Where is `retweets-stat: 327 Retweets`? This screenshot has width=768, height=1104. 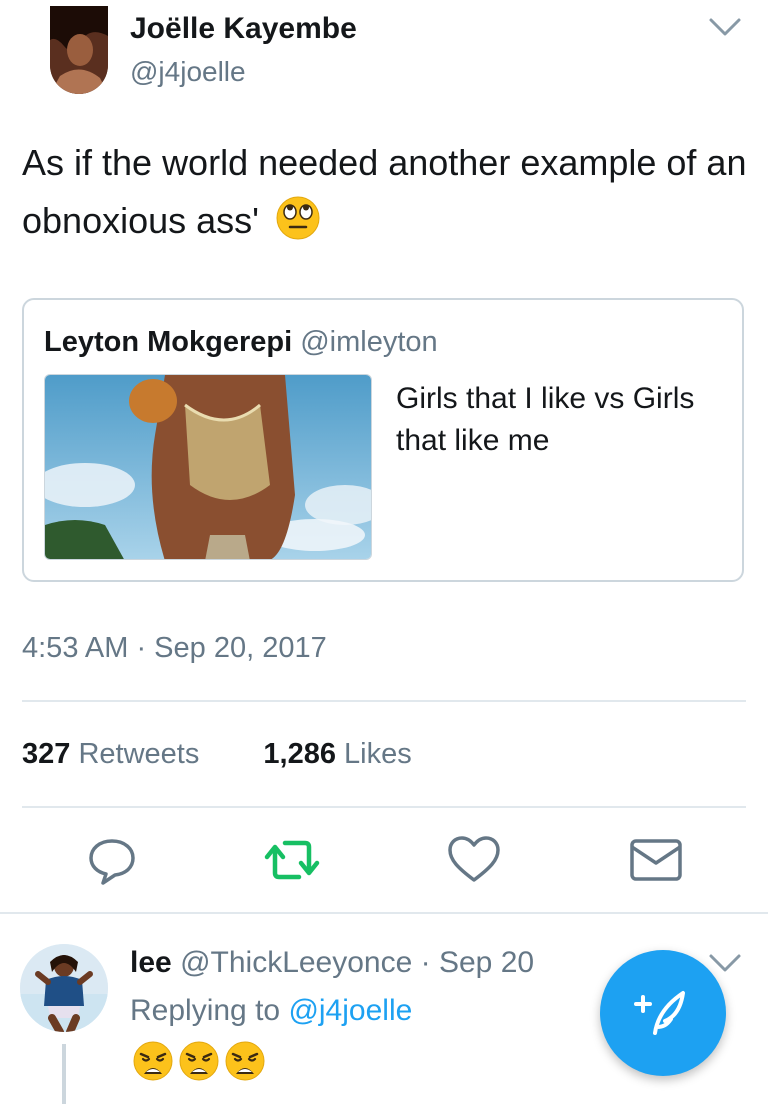 retweets-stat: 327 Retweets is located at coordinates (110, 754).